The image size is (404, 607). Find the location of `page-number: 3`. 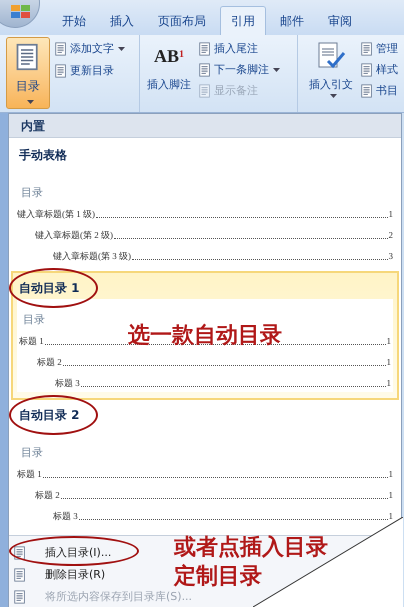

page-number: 3 is located at coordinates (390, 256).